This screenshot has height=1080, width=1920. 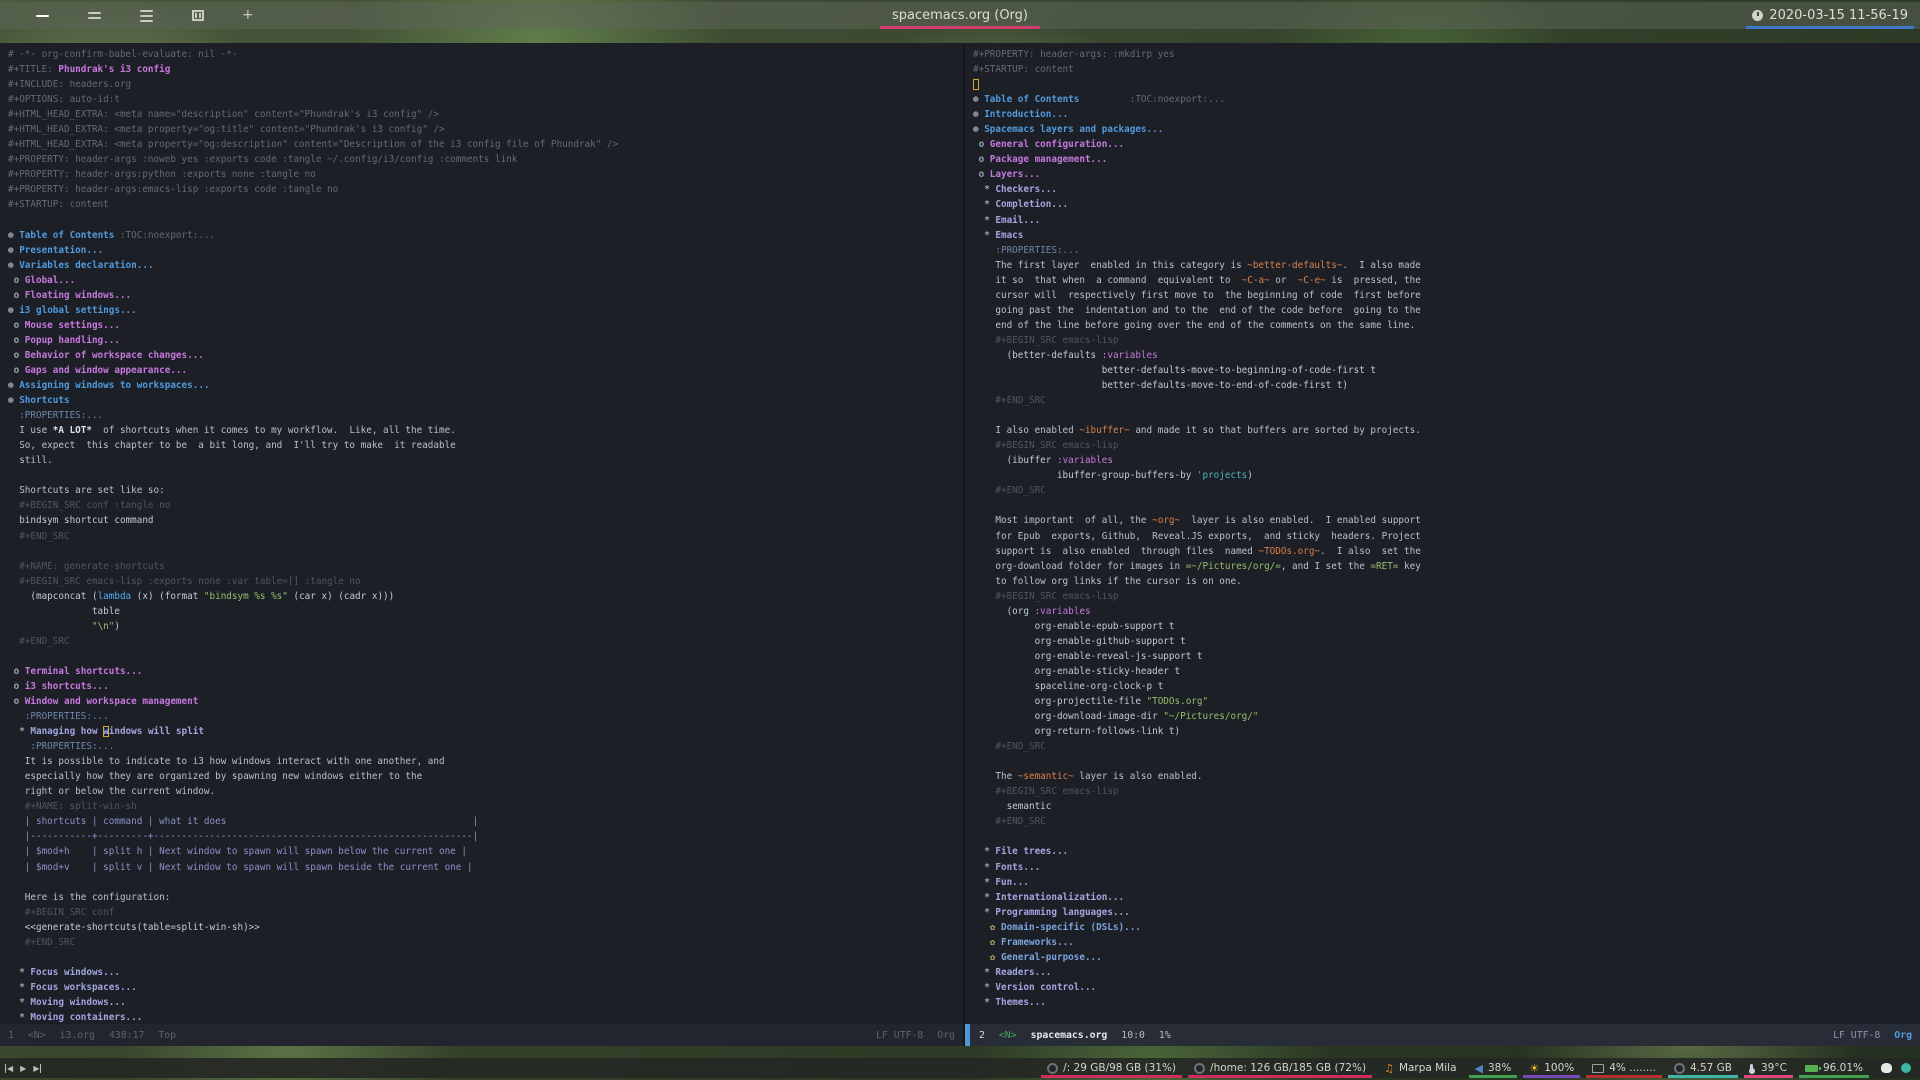 What do you see at coordinates (1499, 1068) in the screenshot?
I see `status-label: 38%` at bounding box center [1499, 1068].